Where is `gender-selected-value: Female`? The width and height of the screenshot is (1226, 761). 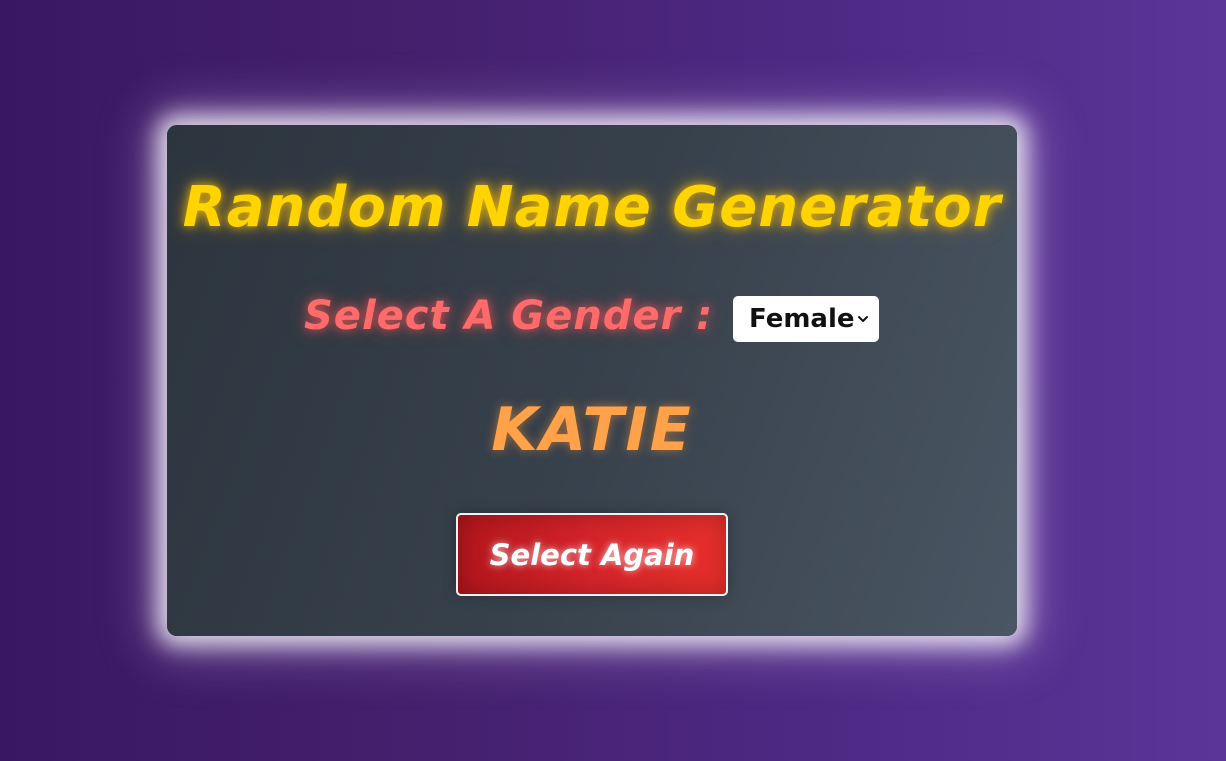 gender-selected-value: Female is located at coordinates (802, 319).